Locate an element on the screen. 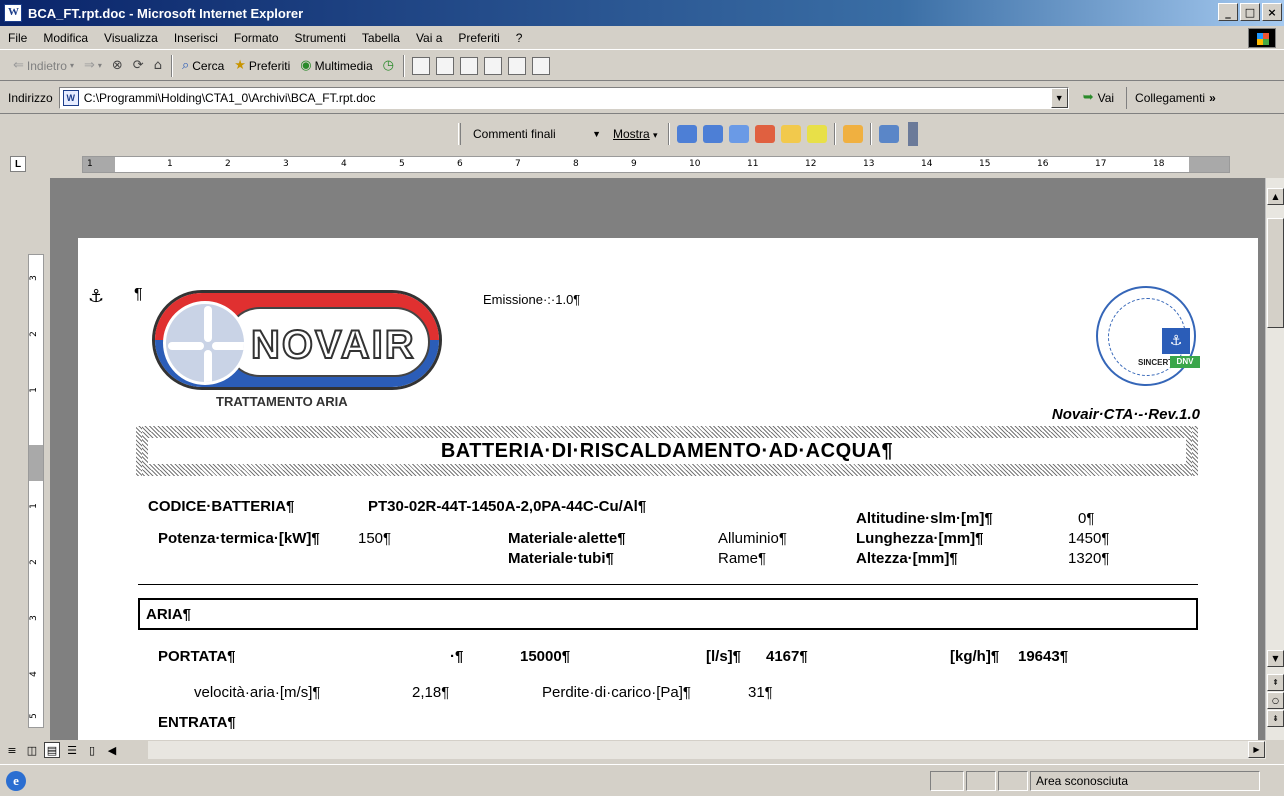  forward-button: ⇒ ▾ is located at coordinates (93, 66).